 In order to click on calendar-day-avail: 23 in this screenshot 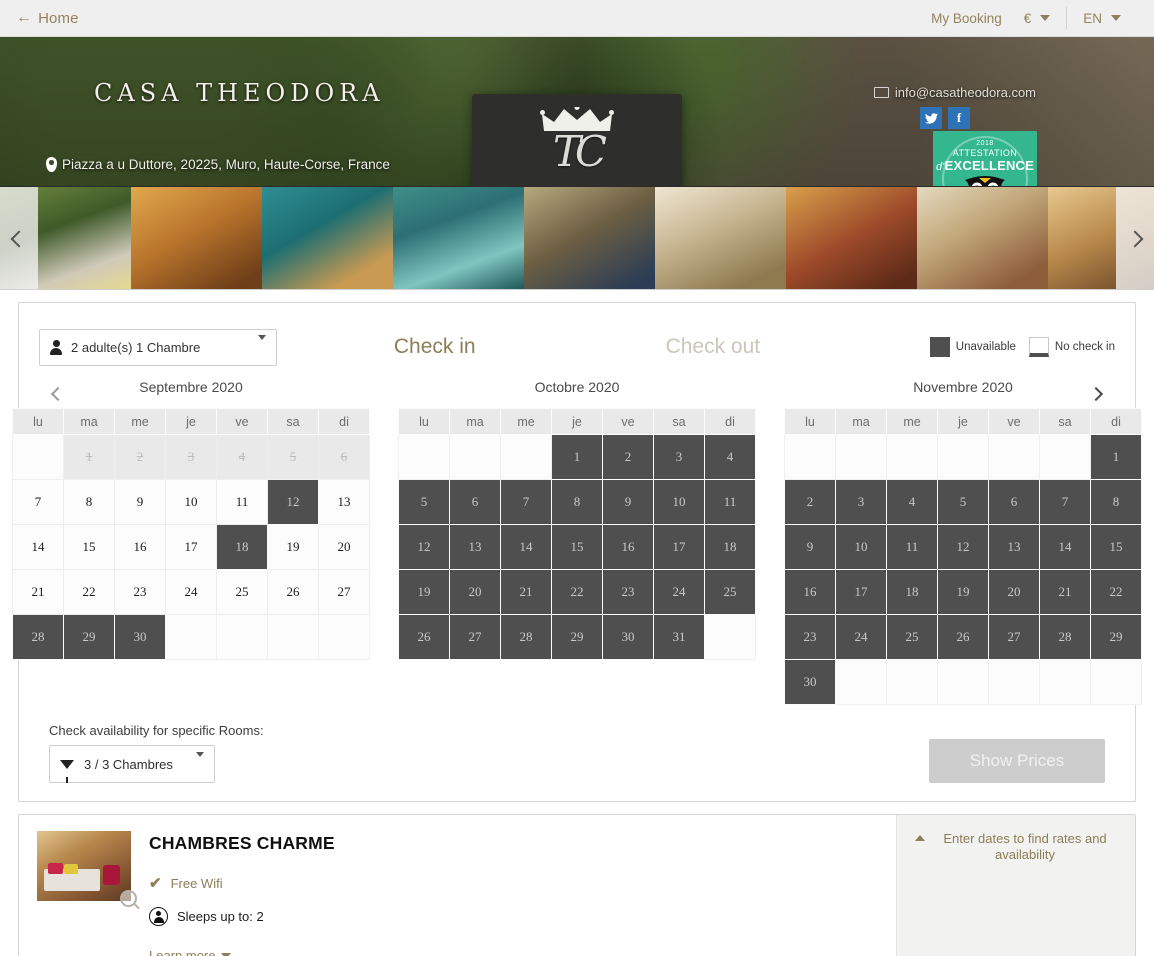, I will do `click(140, 592)`.